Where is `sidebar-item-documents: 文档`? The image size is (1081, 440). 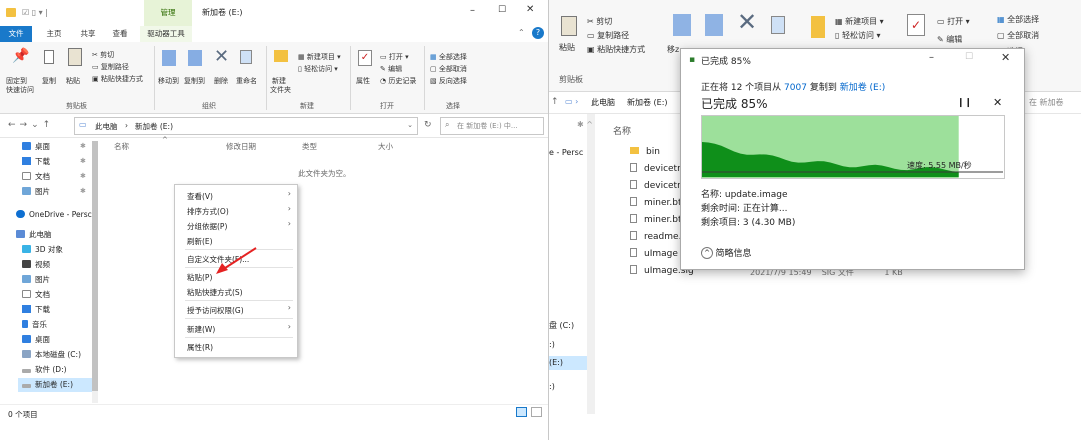
sidebar-item-documents: 文档 is located at coordinates (36, 177).